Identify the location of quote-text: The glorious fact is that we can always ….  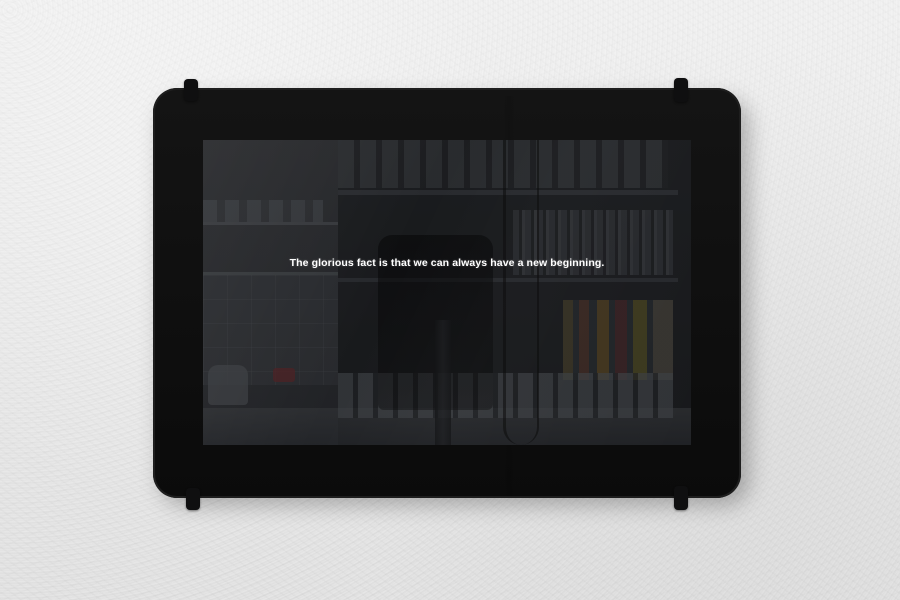
(447, 263).